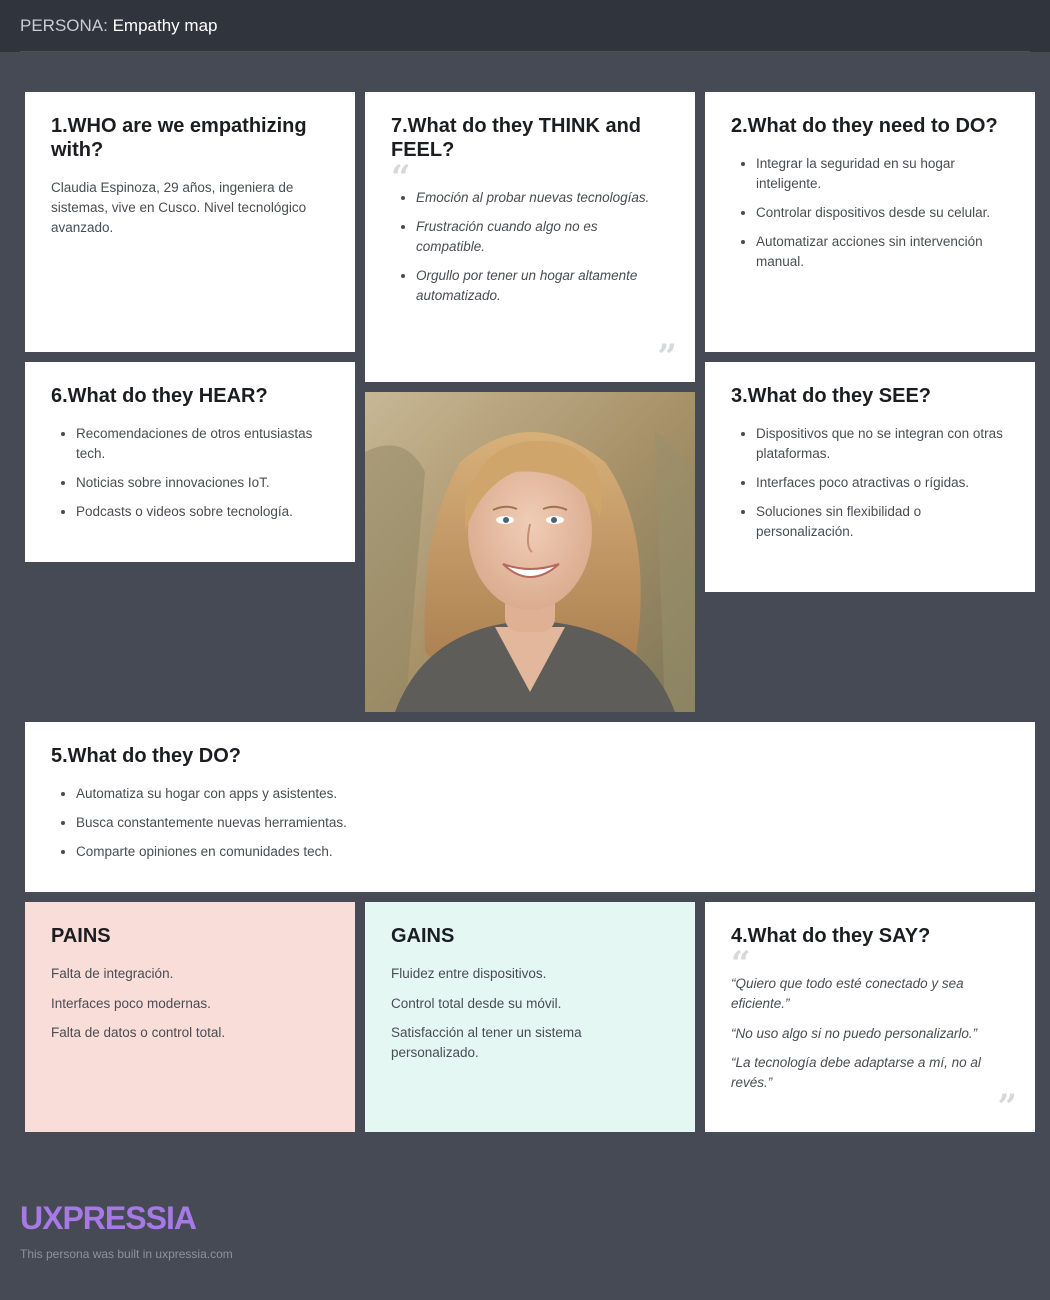  I want to click on header-bar: PERSONA: Empathy map, so click(525, 26).